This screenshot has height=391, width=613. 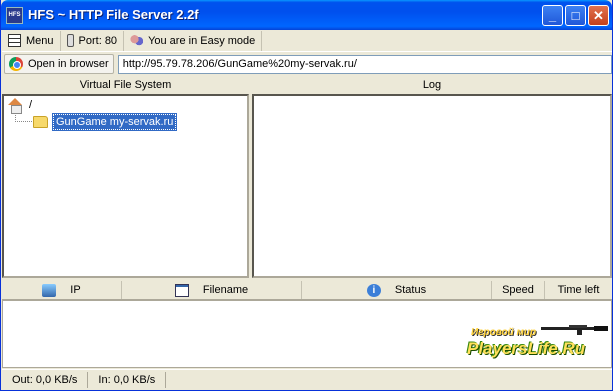 I want to click on folder-icon, so click(x=40, y=122).